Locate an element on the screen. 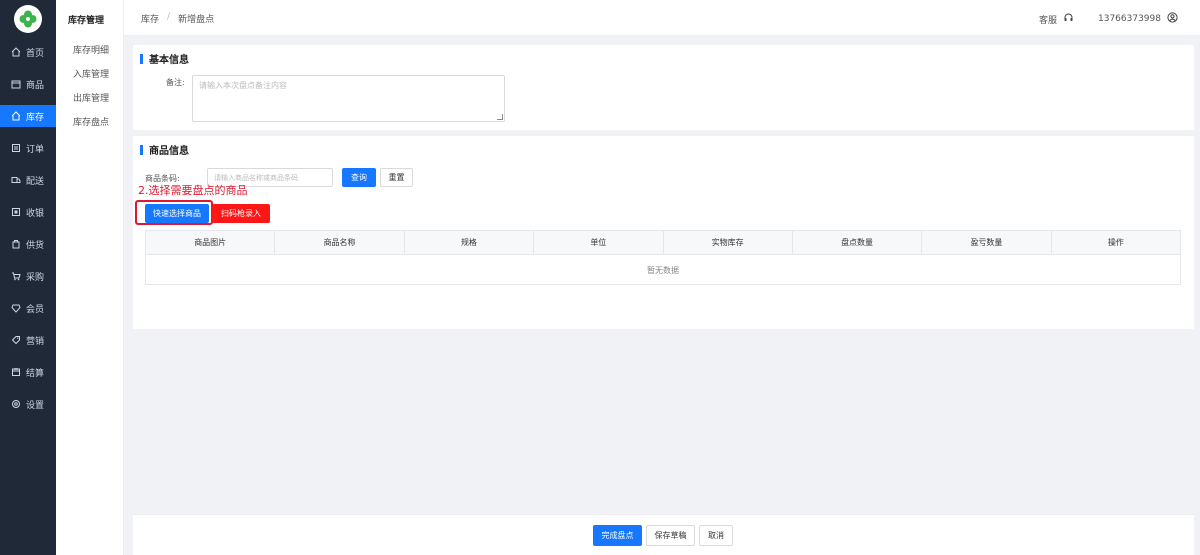 The width and height of the screenshot is (1200, 555). subnav-item-inbound: 入库管理 is located at coordinates (91, 73).